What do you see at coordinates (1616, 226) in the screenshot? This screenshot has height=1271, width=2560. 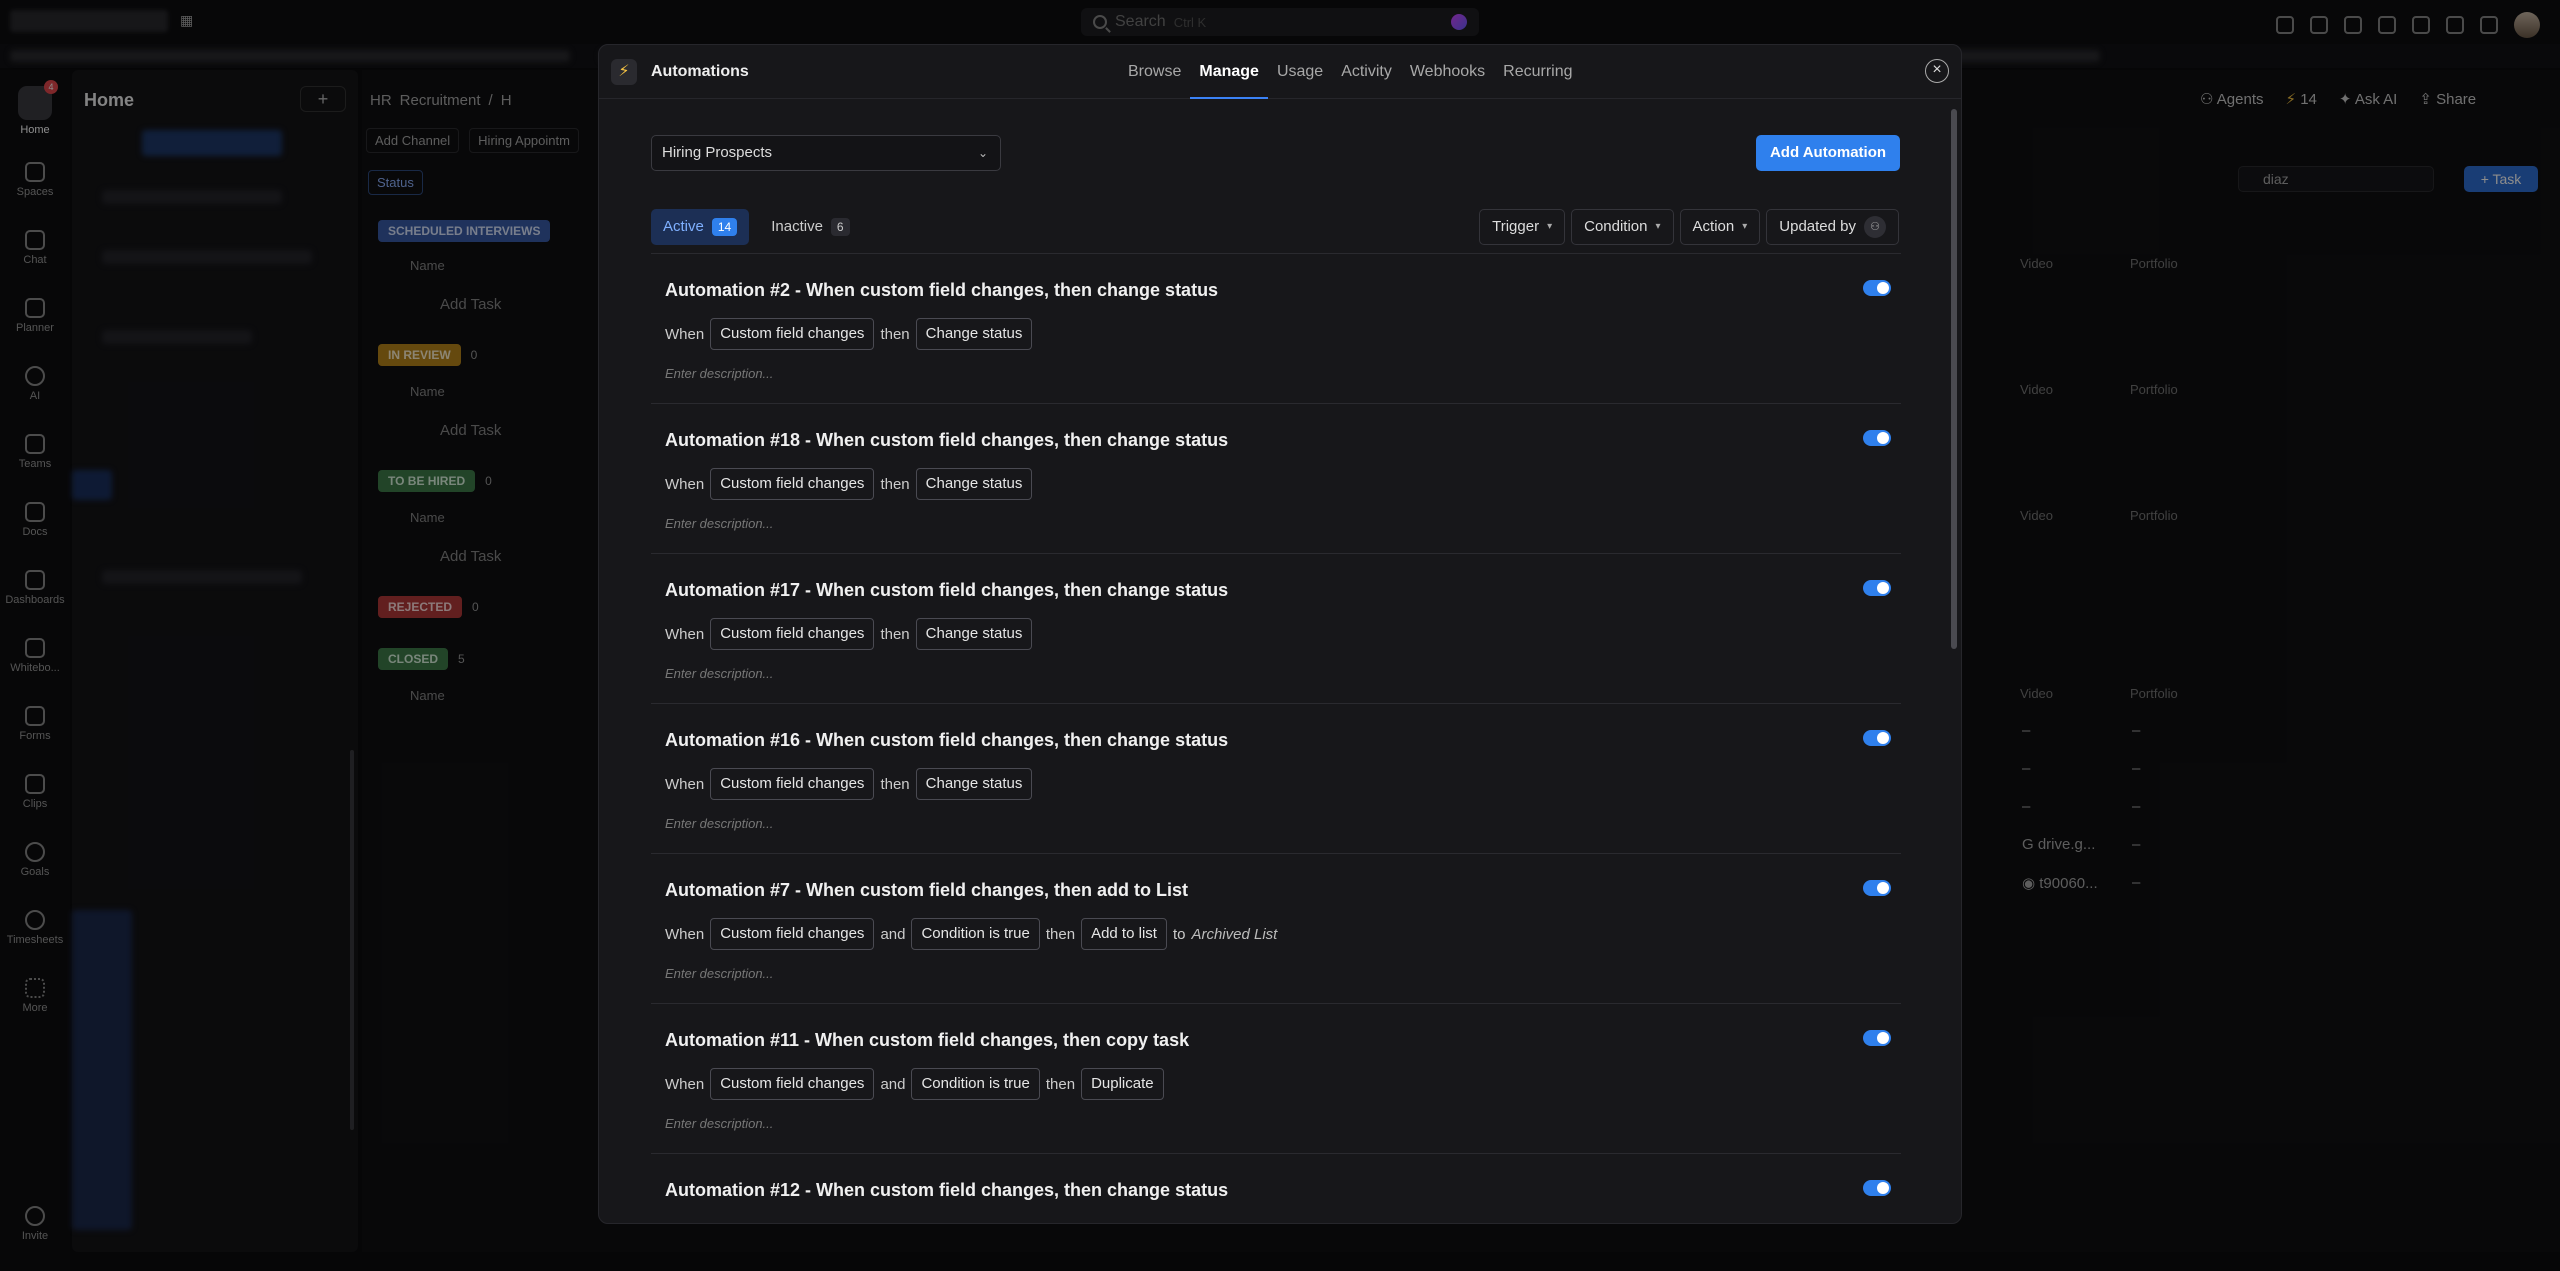 I see `filter-label: Condition` at bounding box center [1616, 226].